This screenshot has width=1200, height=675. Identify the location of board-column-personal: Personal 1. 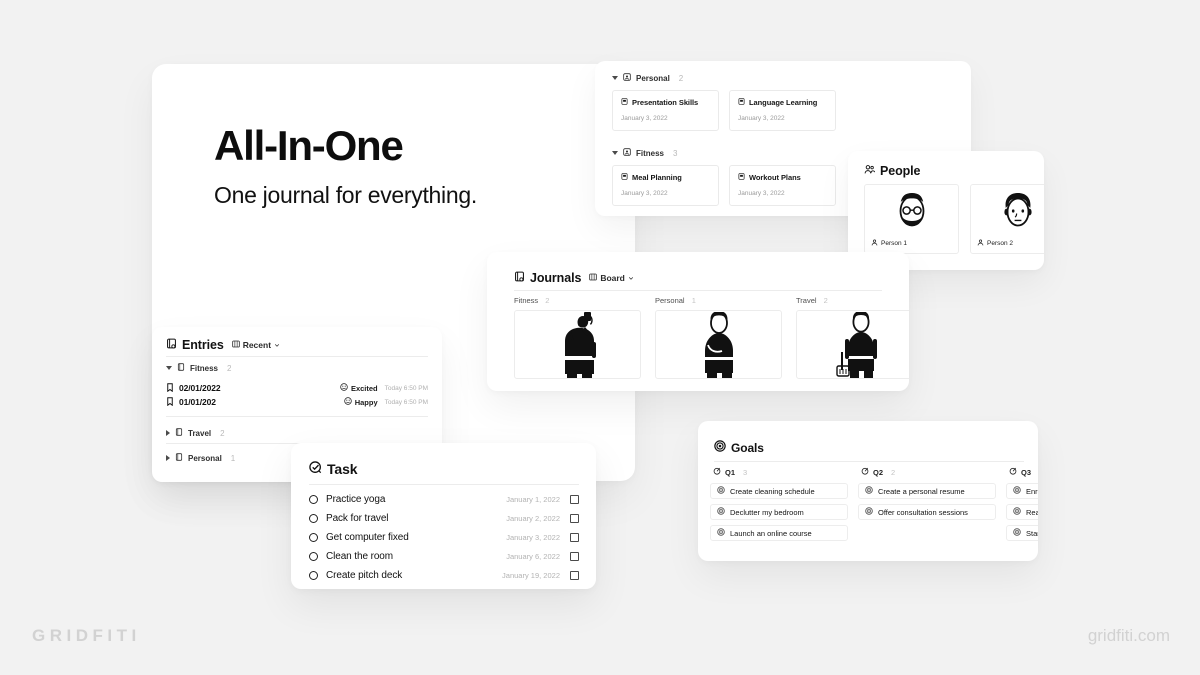
(718, 337).